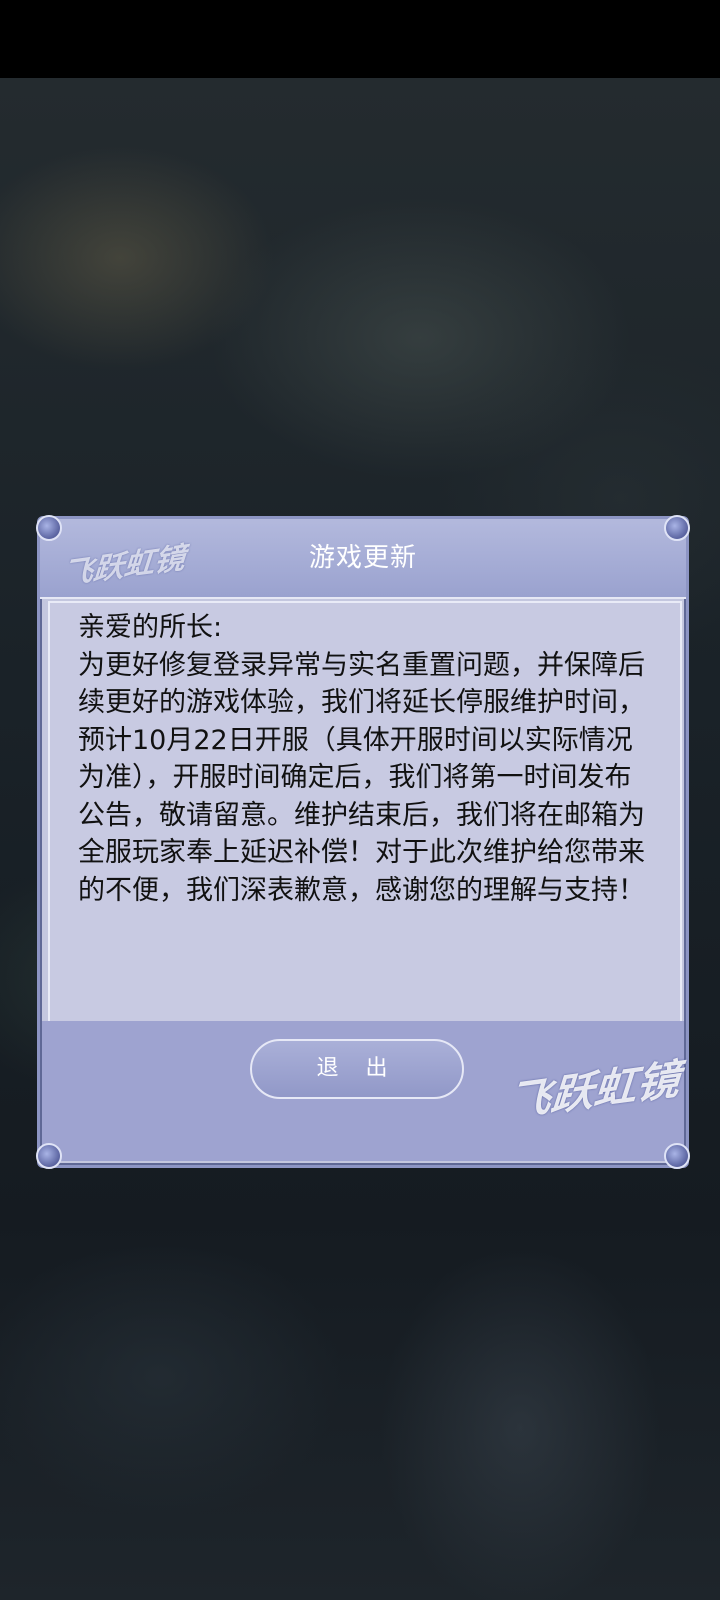  What do you see at coordinates (360, 39) in the screenshot?
I see `status-bar` at bounding box center [360, 39].